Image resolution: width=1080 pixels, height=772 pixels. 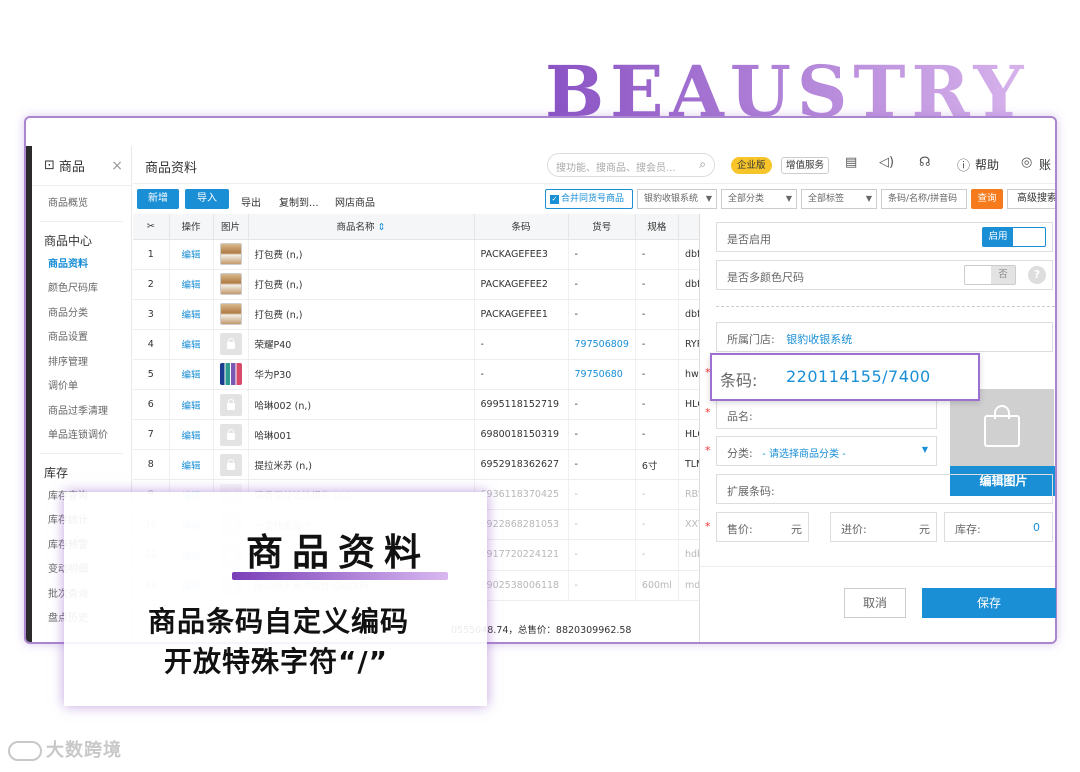 I want to click on close-icon: ×, so click(x=117, y=166).